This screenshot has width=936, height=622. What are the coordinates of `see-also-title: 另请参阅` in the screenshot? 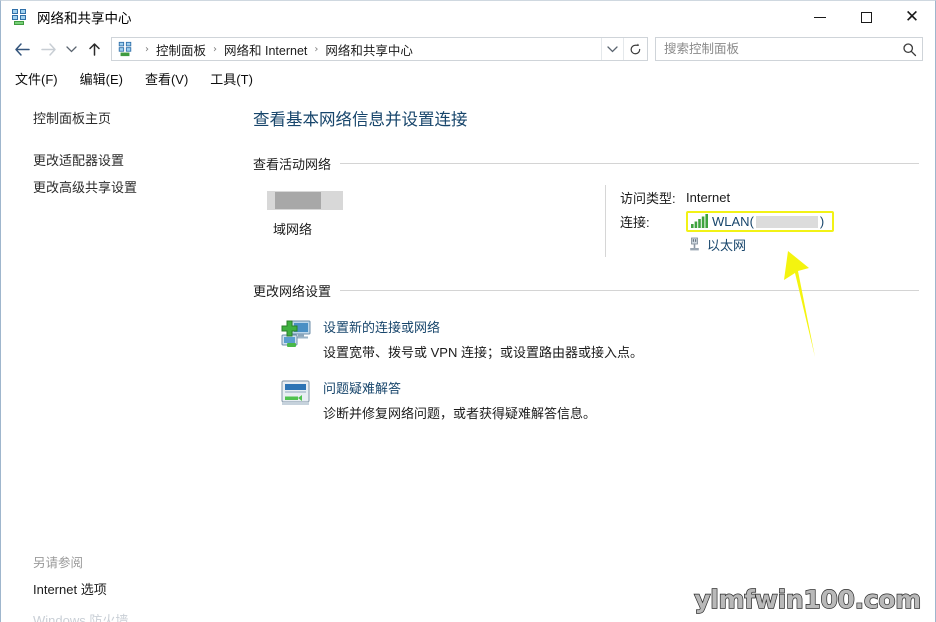 It's located at (58, 563).